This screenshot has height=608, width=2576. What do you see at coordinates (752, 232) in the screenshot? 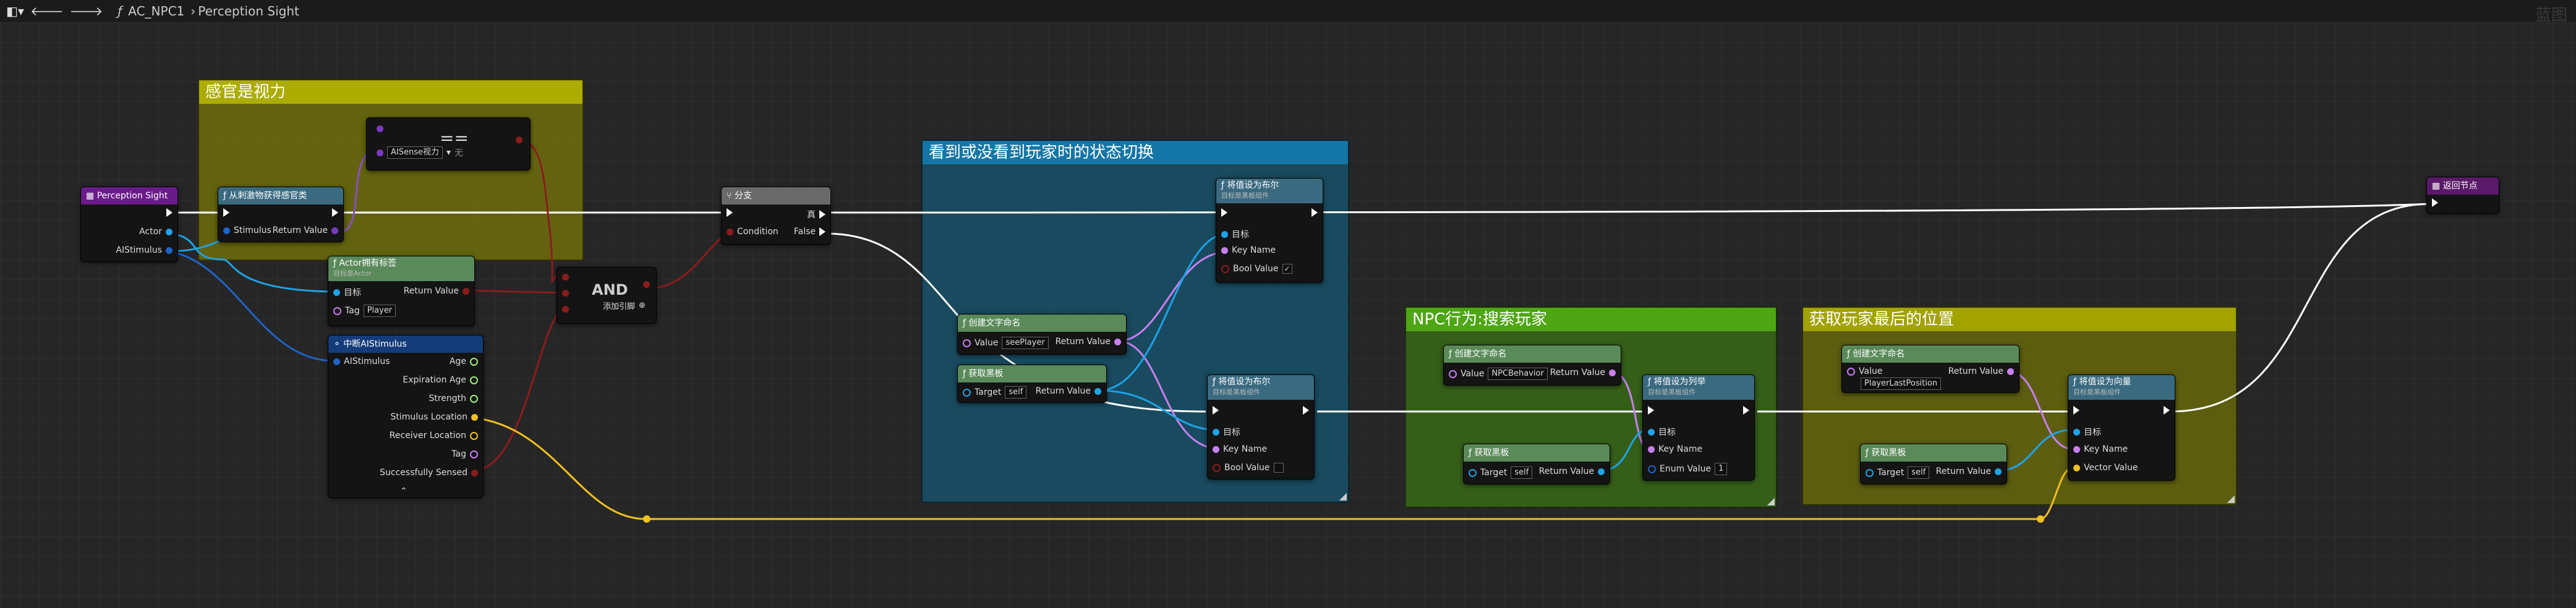
I see `condition-in-pin: Condition` at bounding box center [752, 232].